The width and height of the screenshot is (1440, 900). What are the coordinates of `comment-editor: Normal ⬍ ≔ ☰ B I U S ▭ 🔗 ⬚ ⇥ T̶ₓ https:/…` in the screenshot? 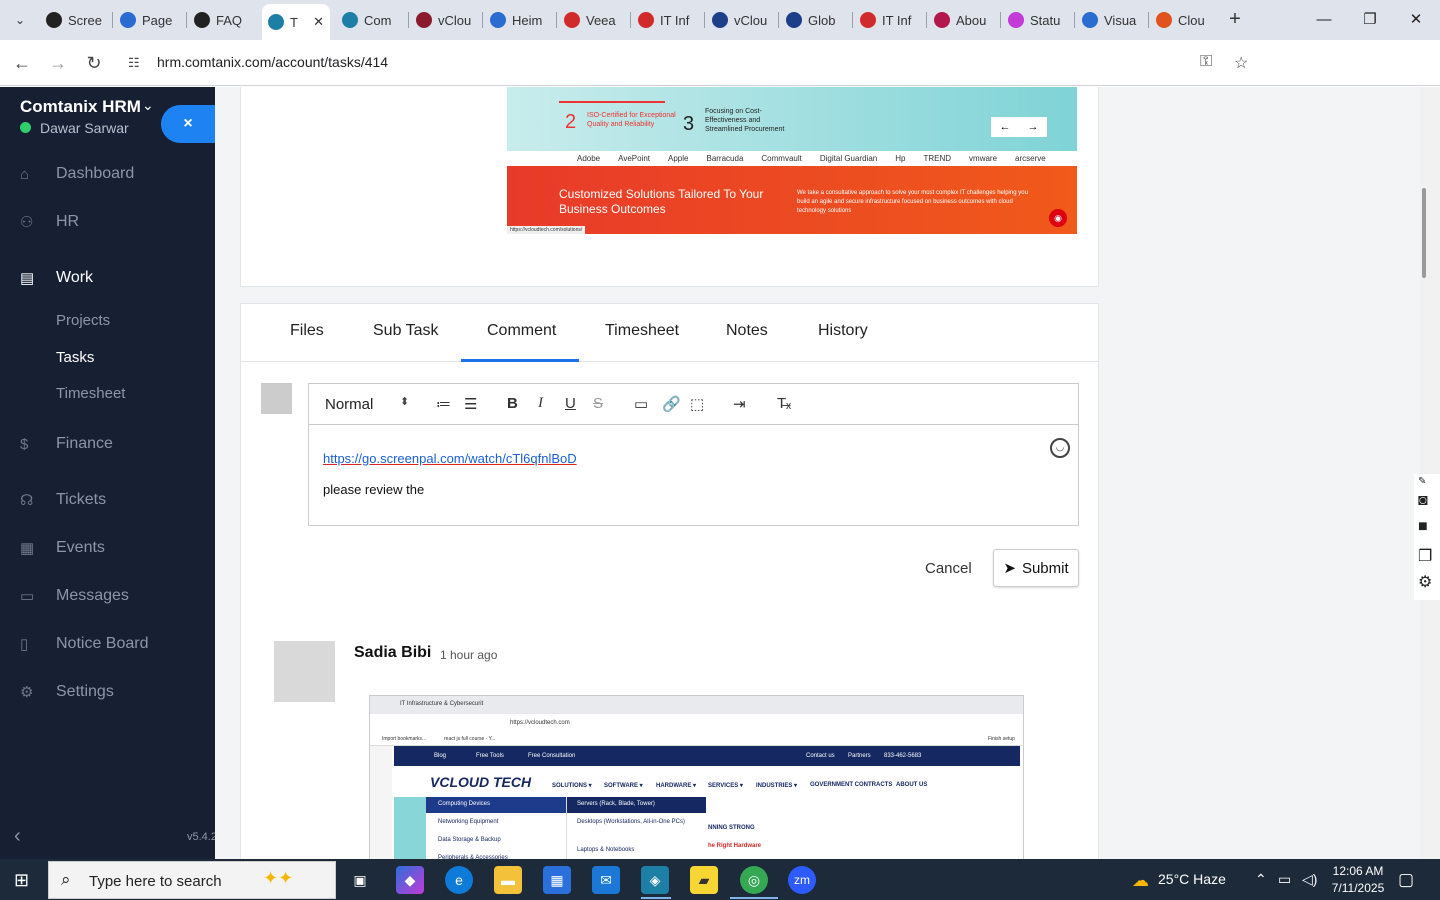 It's located at (693, 454).